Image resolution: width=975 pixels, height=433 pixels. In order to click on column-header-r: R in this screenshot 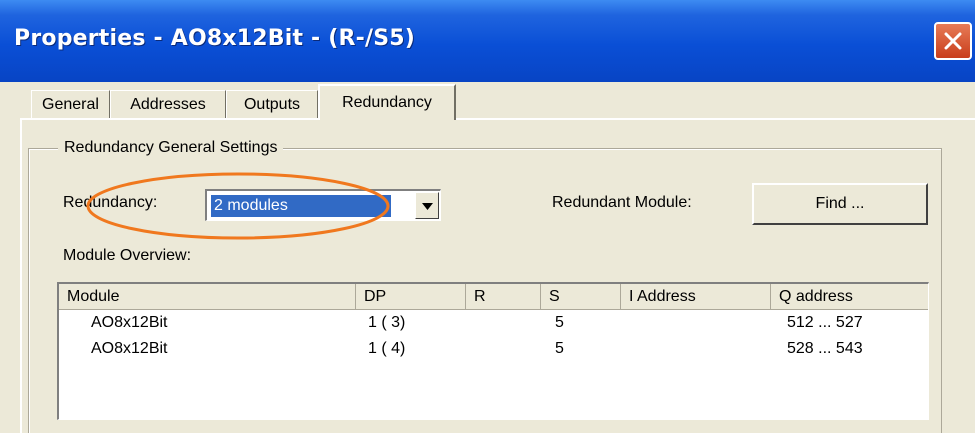, I will do `click(503, 297)`.